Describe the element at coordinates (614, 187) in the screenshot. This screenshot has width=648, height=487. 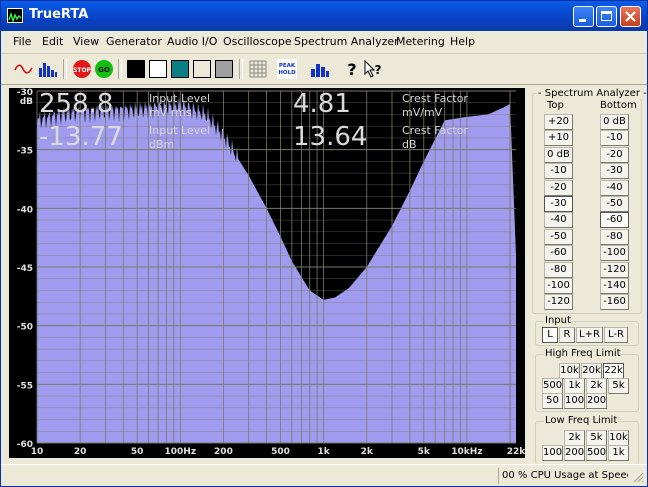
I see `bottom-level-button: -40` at that location.